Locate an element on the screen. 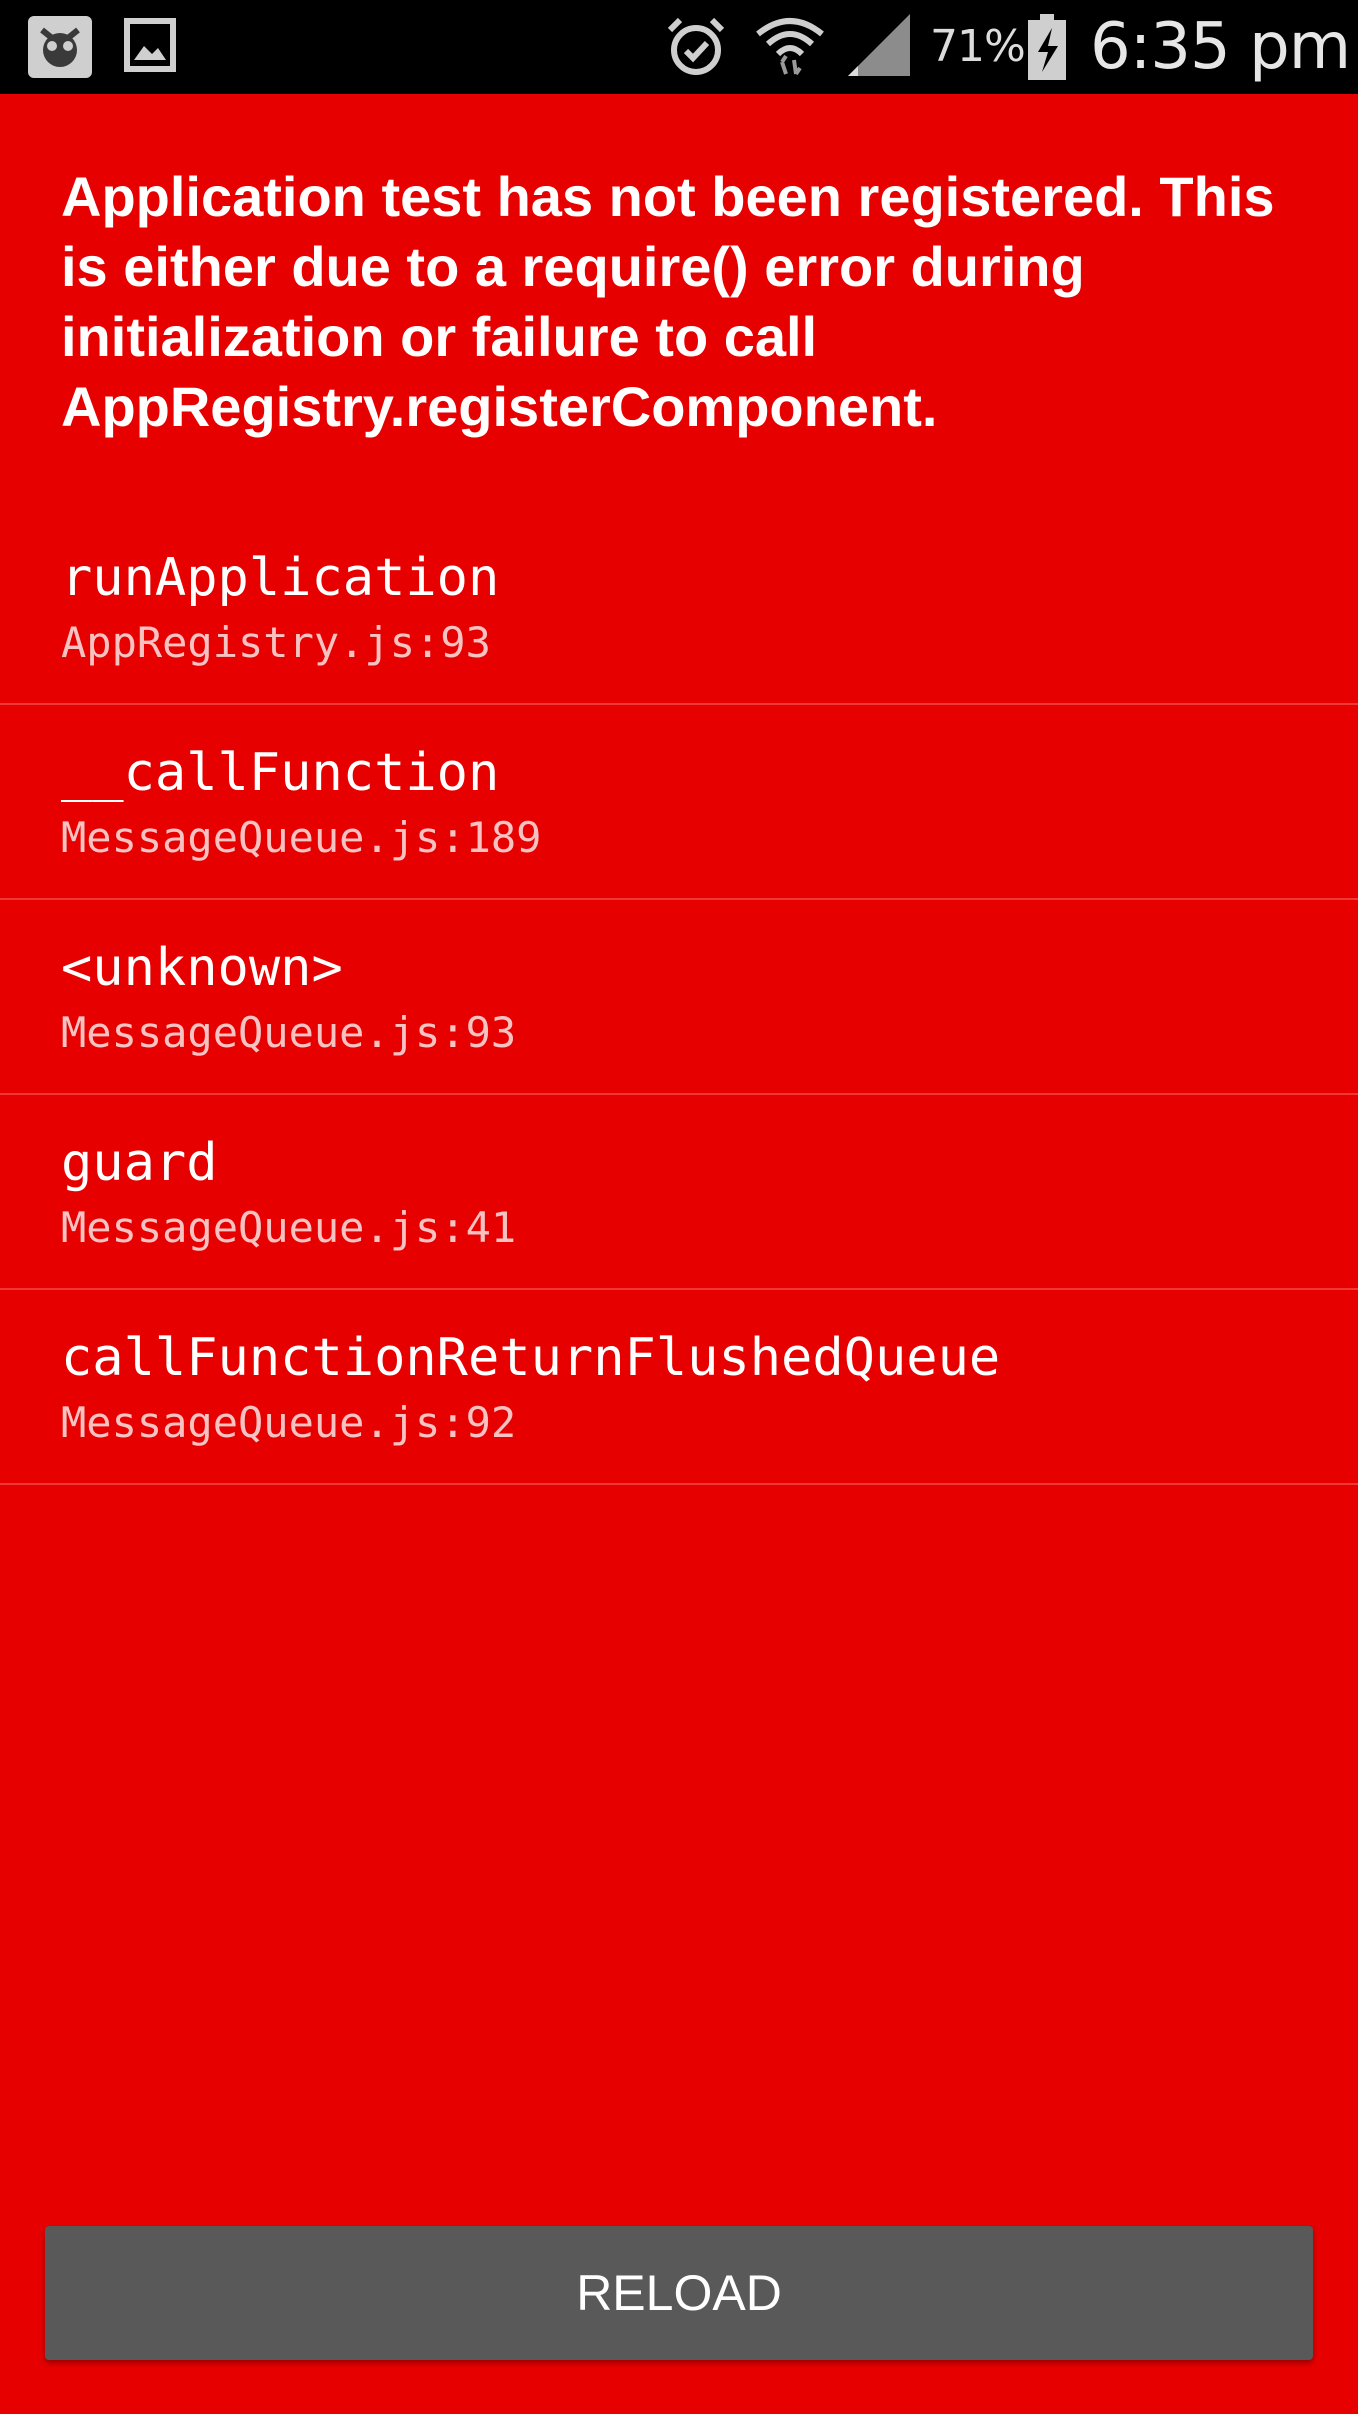 This screenshot has width=1358, height=2414. stack-frame-location: AppRegistry.js:93 is located at coordinates (276, 642).